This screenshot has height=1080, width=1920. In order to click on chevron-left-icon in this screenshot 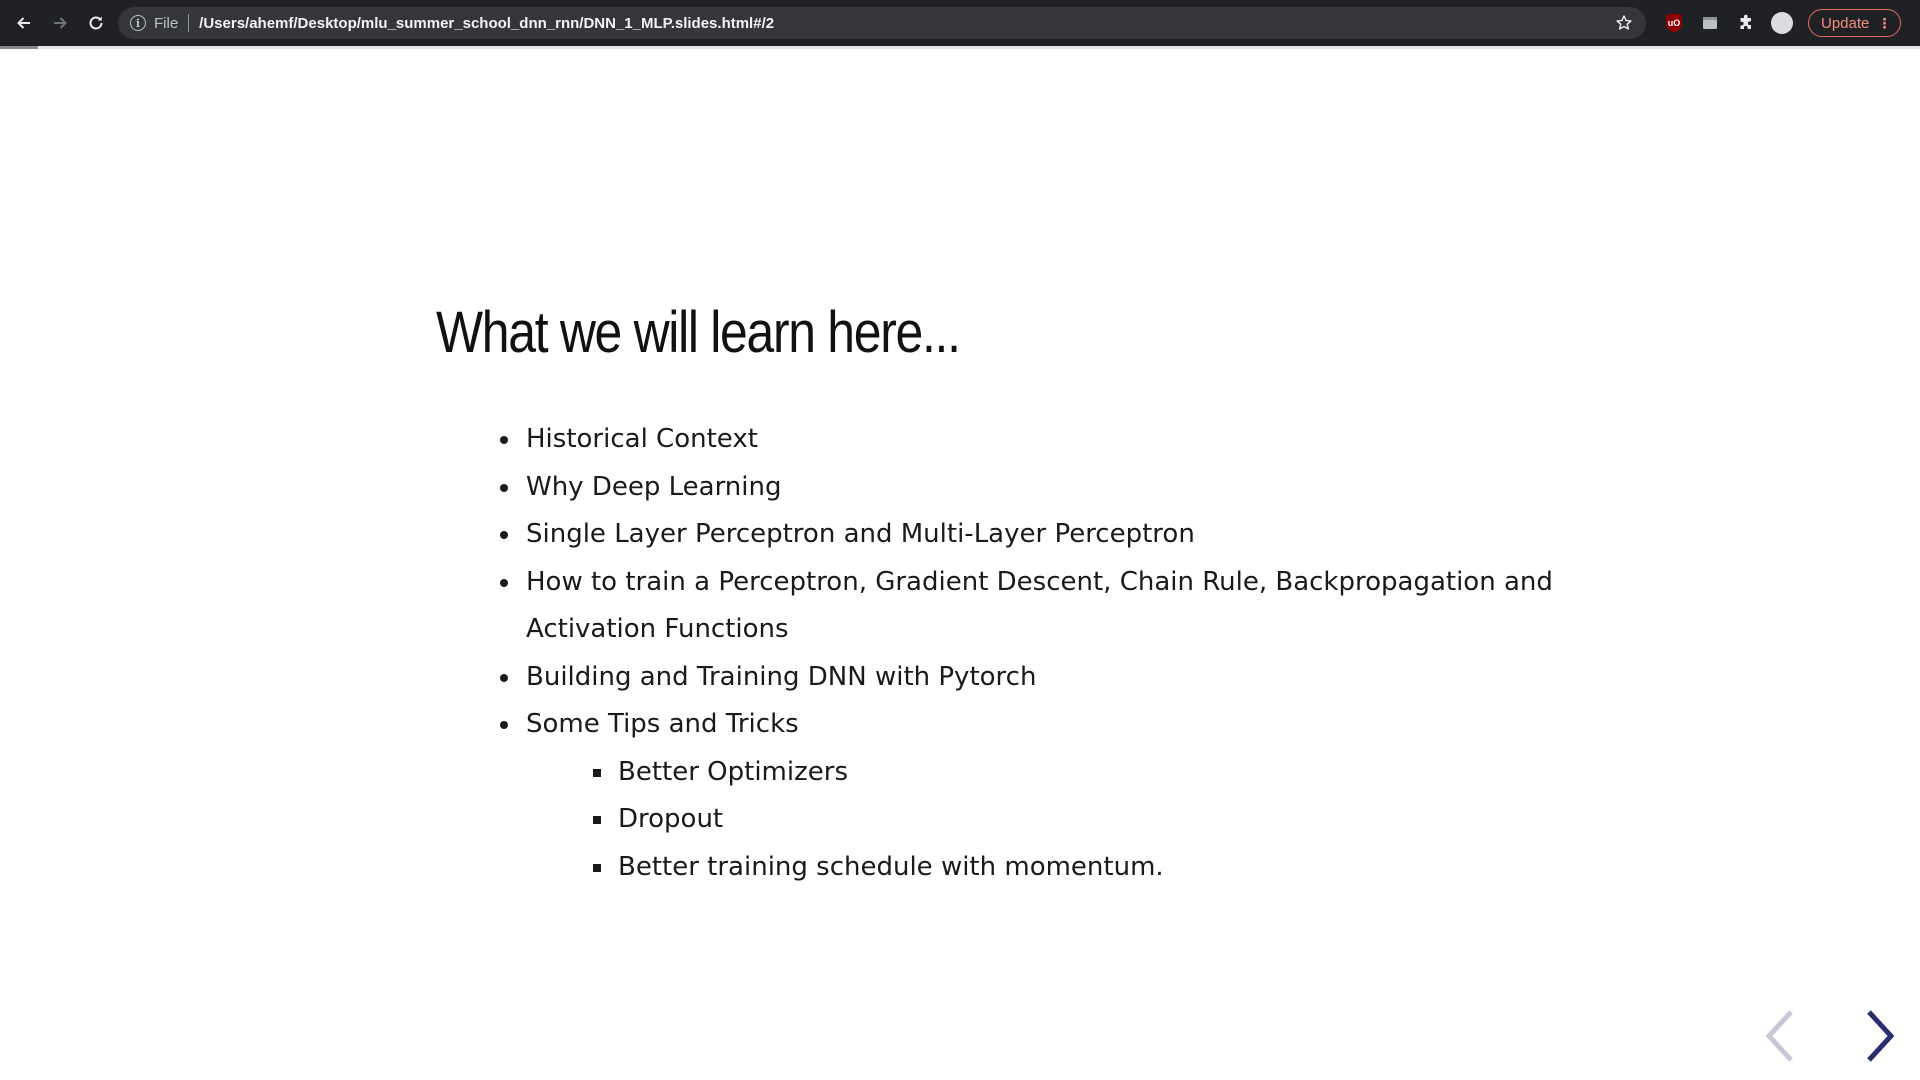, I will do `click(1779, 1036)`.